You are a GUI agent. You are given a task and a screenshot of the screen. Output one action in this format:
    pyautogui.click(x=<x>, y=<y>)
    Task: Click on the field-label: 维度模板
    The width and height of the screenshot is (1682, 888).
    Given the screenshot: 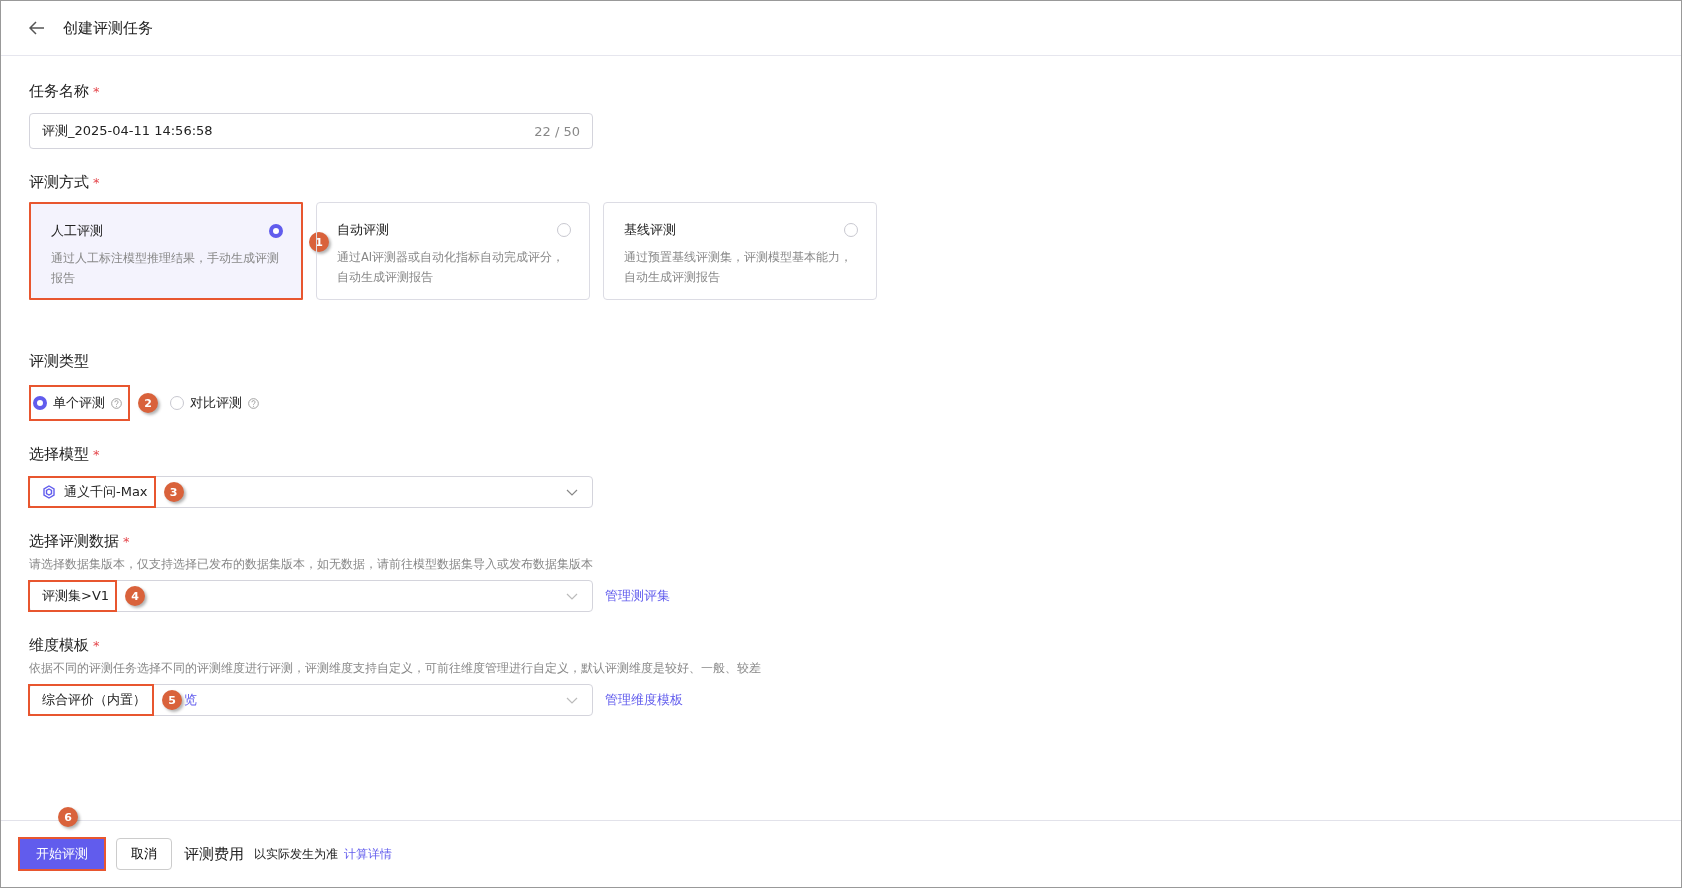 What is the action you would take?
    pyautogui.click(x=59, y=645)
    